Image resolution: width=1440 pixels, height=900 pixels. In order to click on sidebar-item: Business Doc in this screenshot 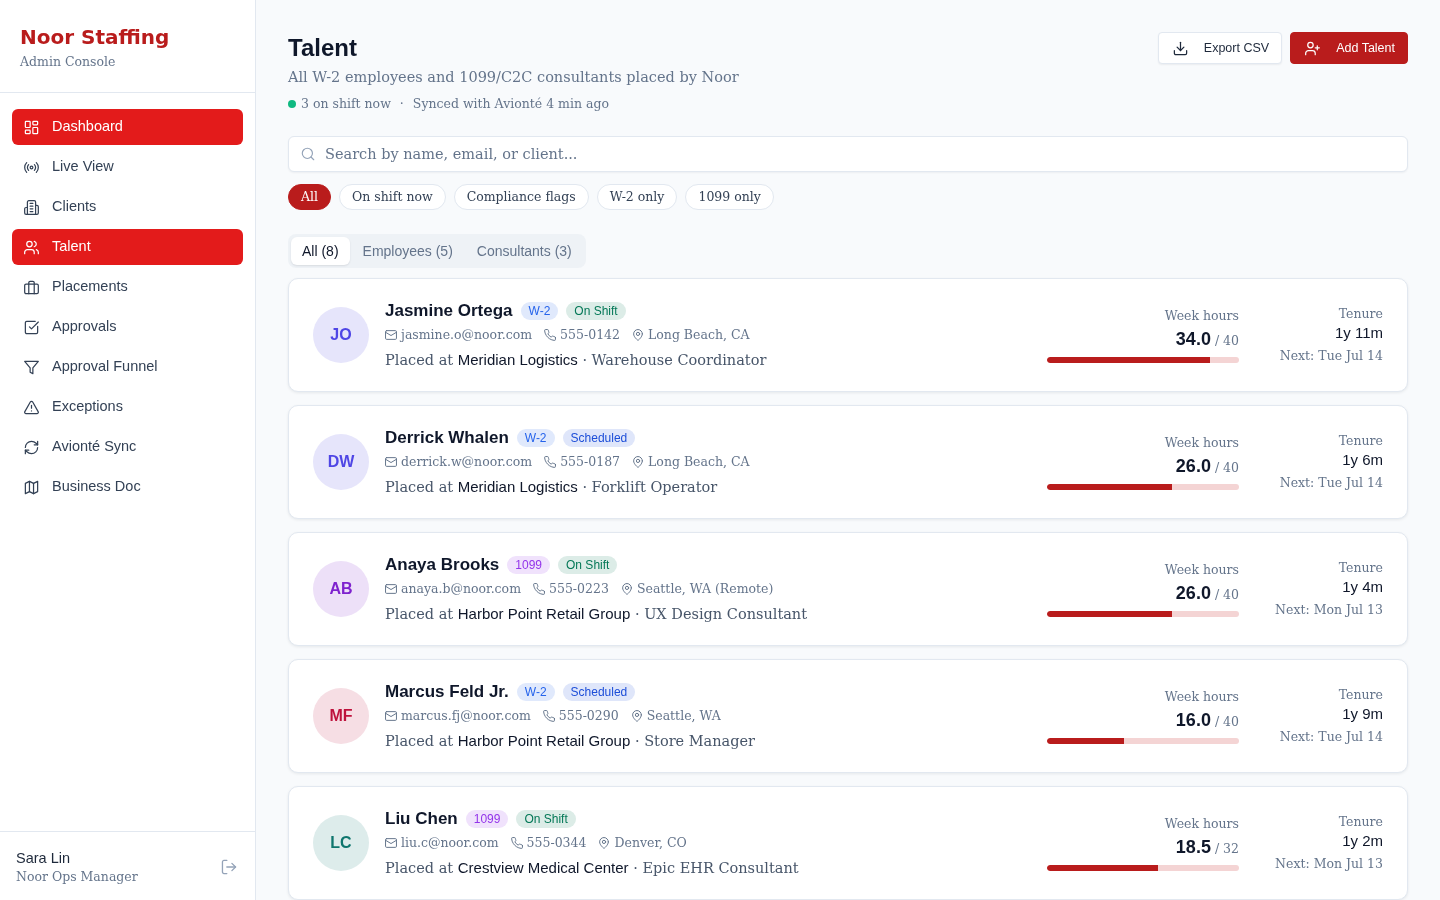, I will do `click(127, 487)`.